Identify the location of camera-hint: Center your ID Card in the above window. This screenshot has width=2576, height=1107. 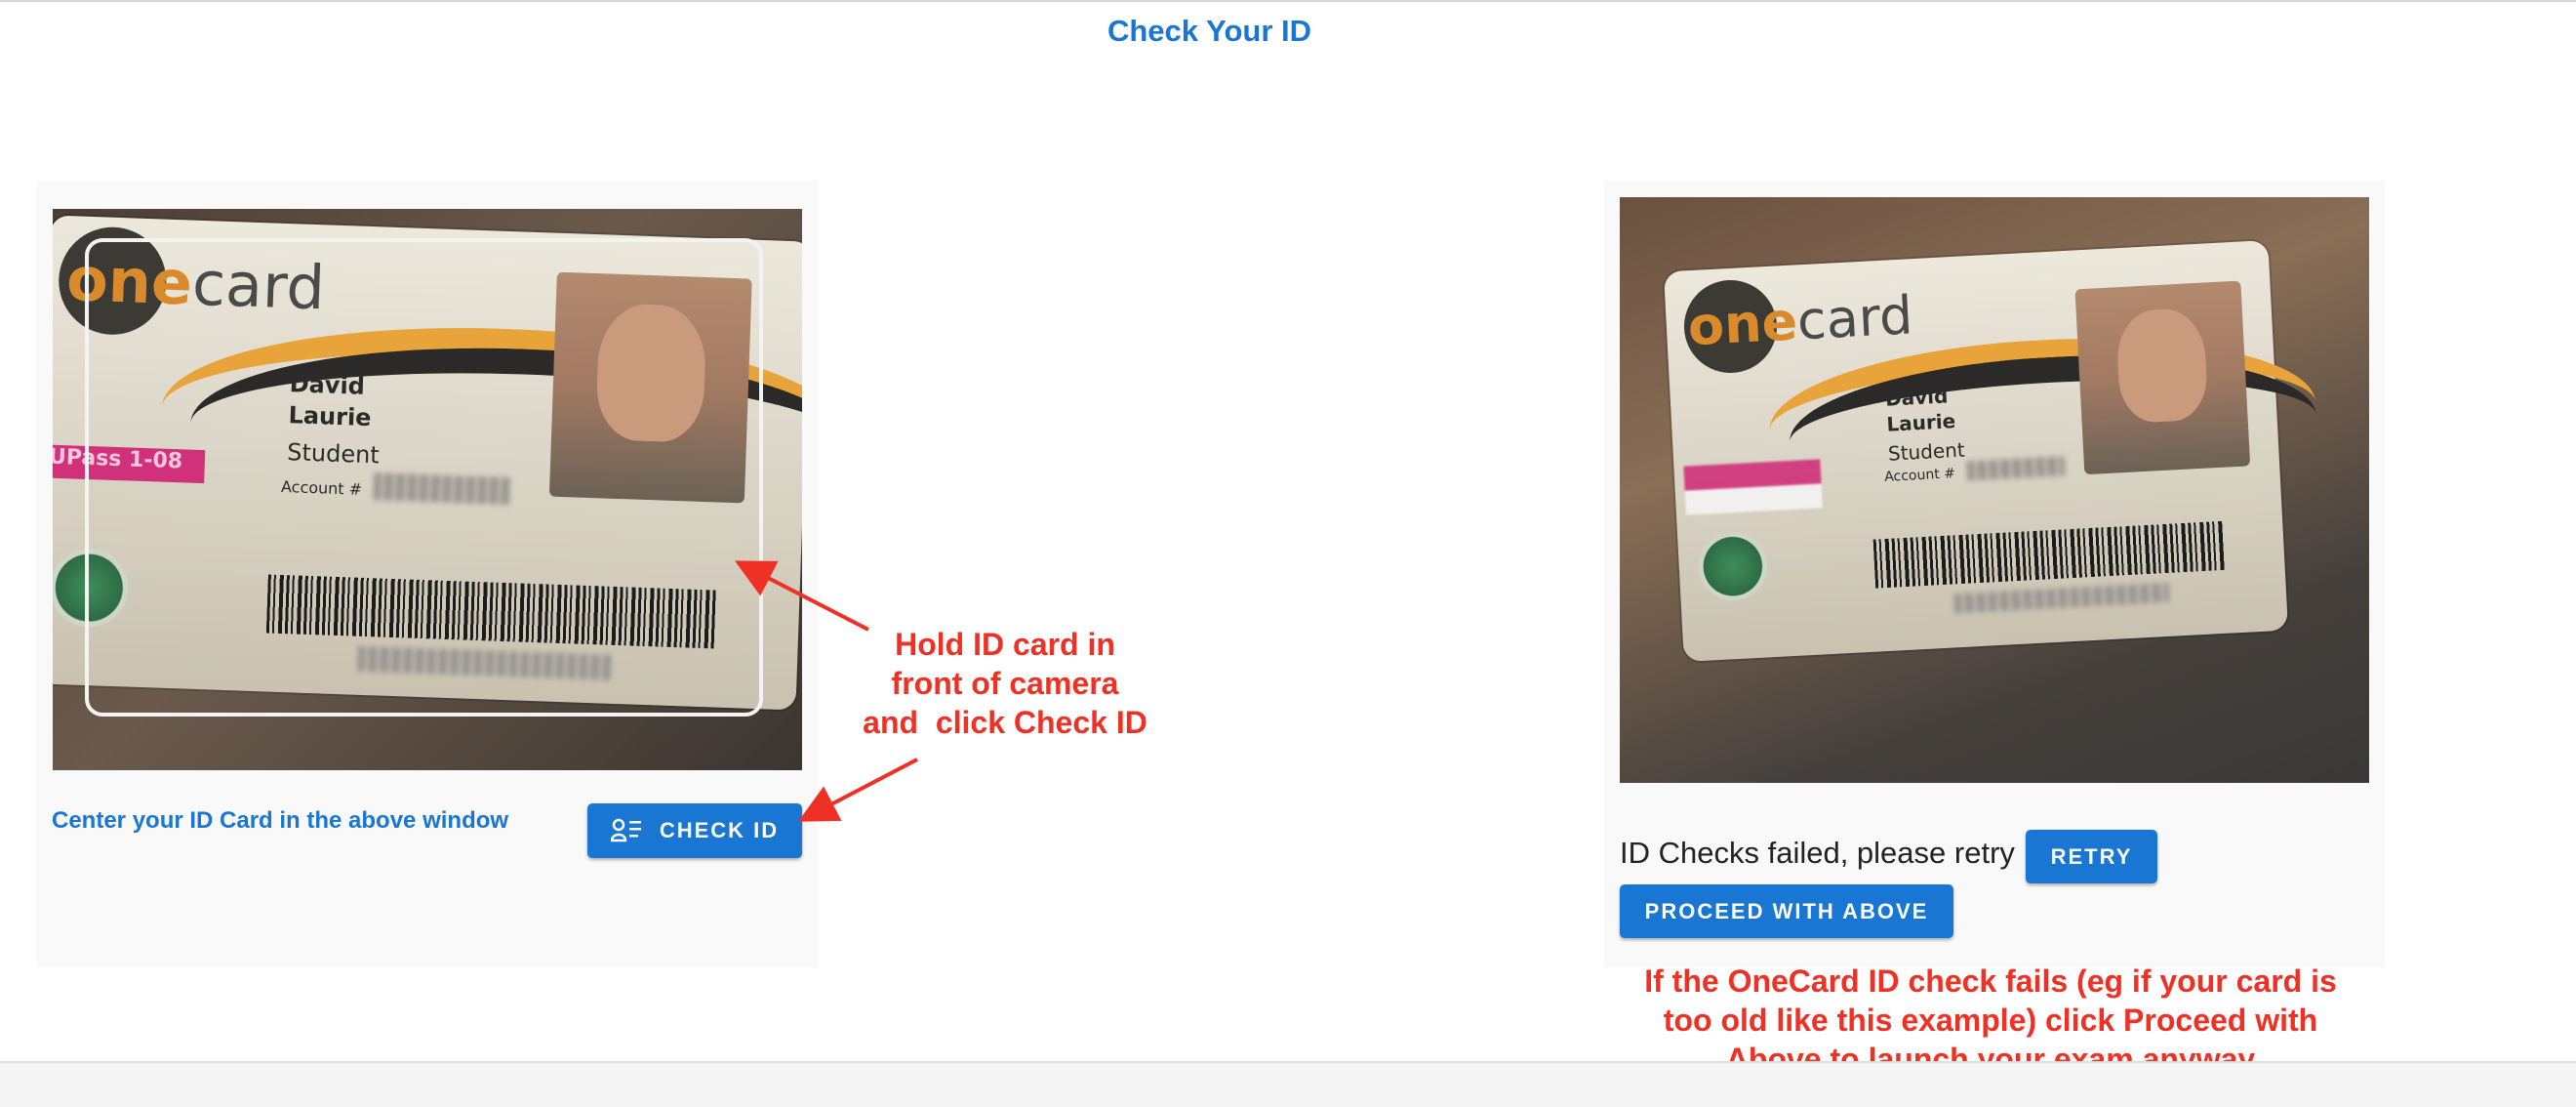
(280, 820).